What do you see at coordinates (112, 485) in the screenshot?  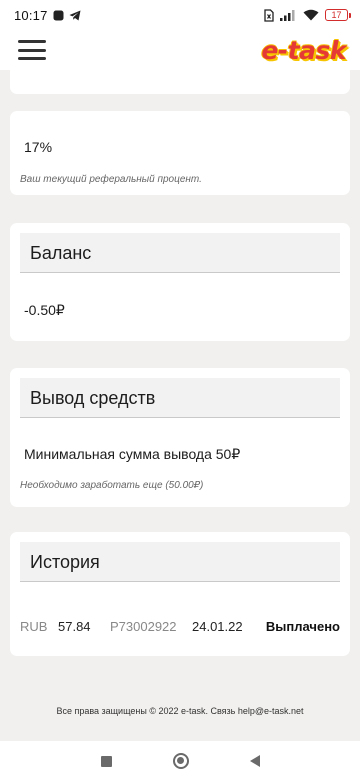 I see `withdraw-note: Необходимо заработать еще (50.00₽)` at bounding box center [112, 485].